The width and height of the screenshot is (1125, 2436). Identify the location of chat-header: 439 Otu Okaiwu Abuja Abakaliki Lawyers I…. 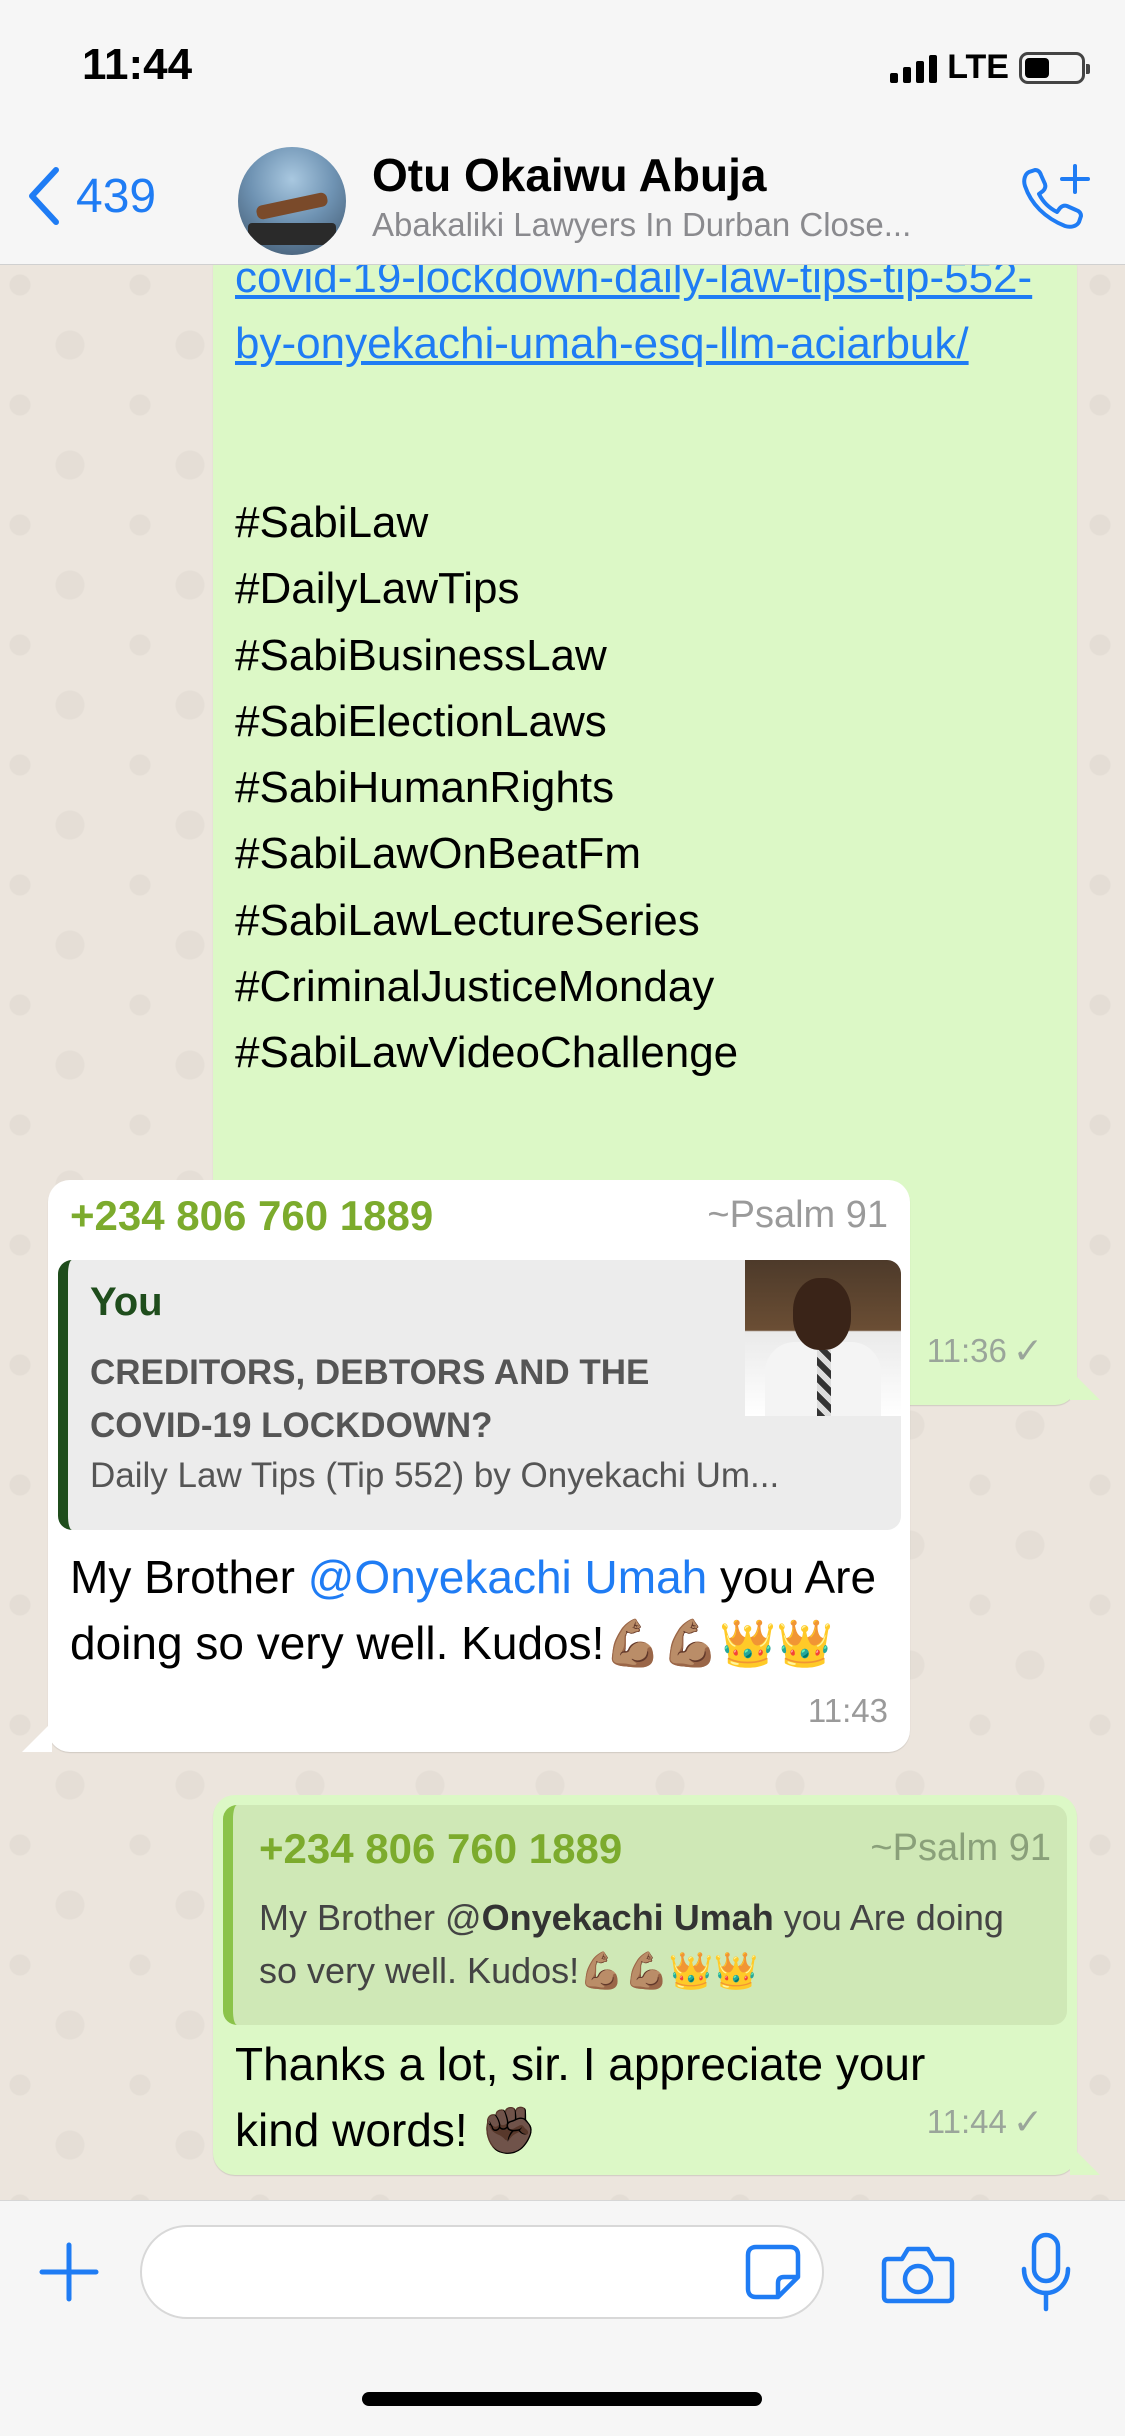
(562, 197).